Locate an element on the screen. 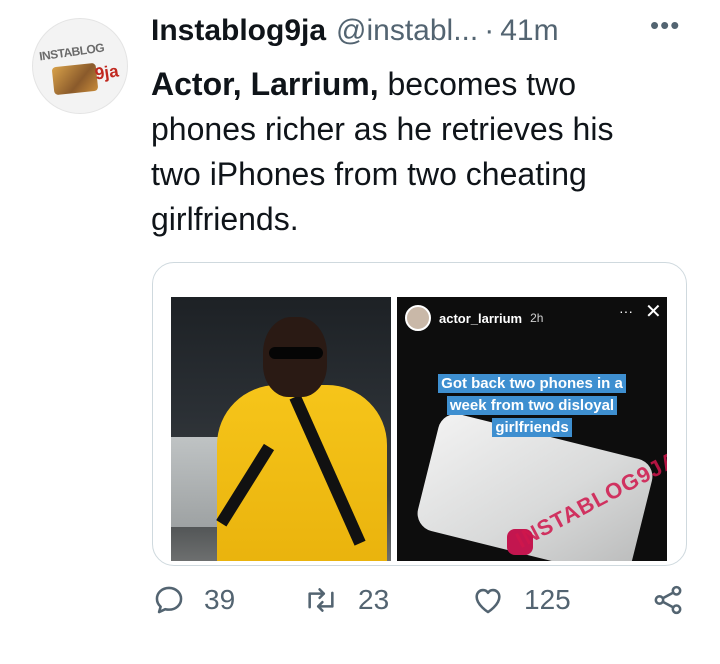 This screenshot has width=720, height=664. share-button is located at coordinates (668, 600).